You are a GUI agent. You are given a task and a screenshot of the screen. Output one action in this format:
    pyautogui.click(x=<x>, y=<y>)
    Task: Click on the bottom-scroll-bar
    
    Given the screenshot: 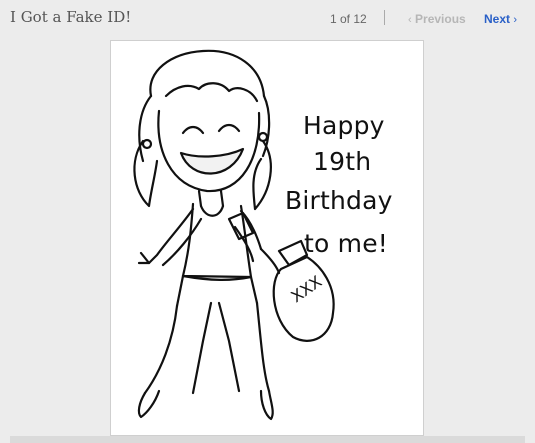 What is the action you would take?
    pyautogui.click(x=267, y=439)
    